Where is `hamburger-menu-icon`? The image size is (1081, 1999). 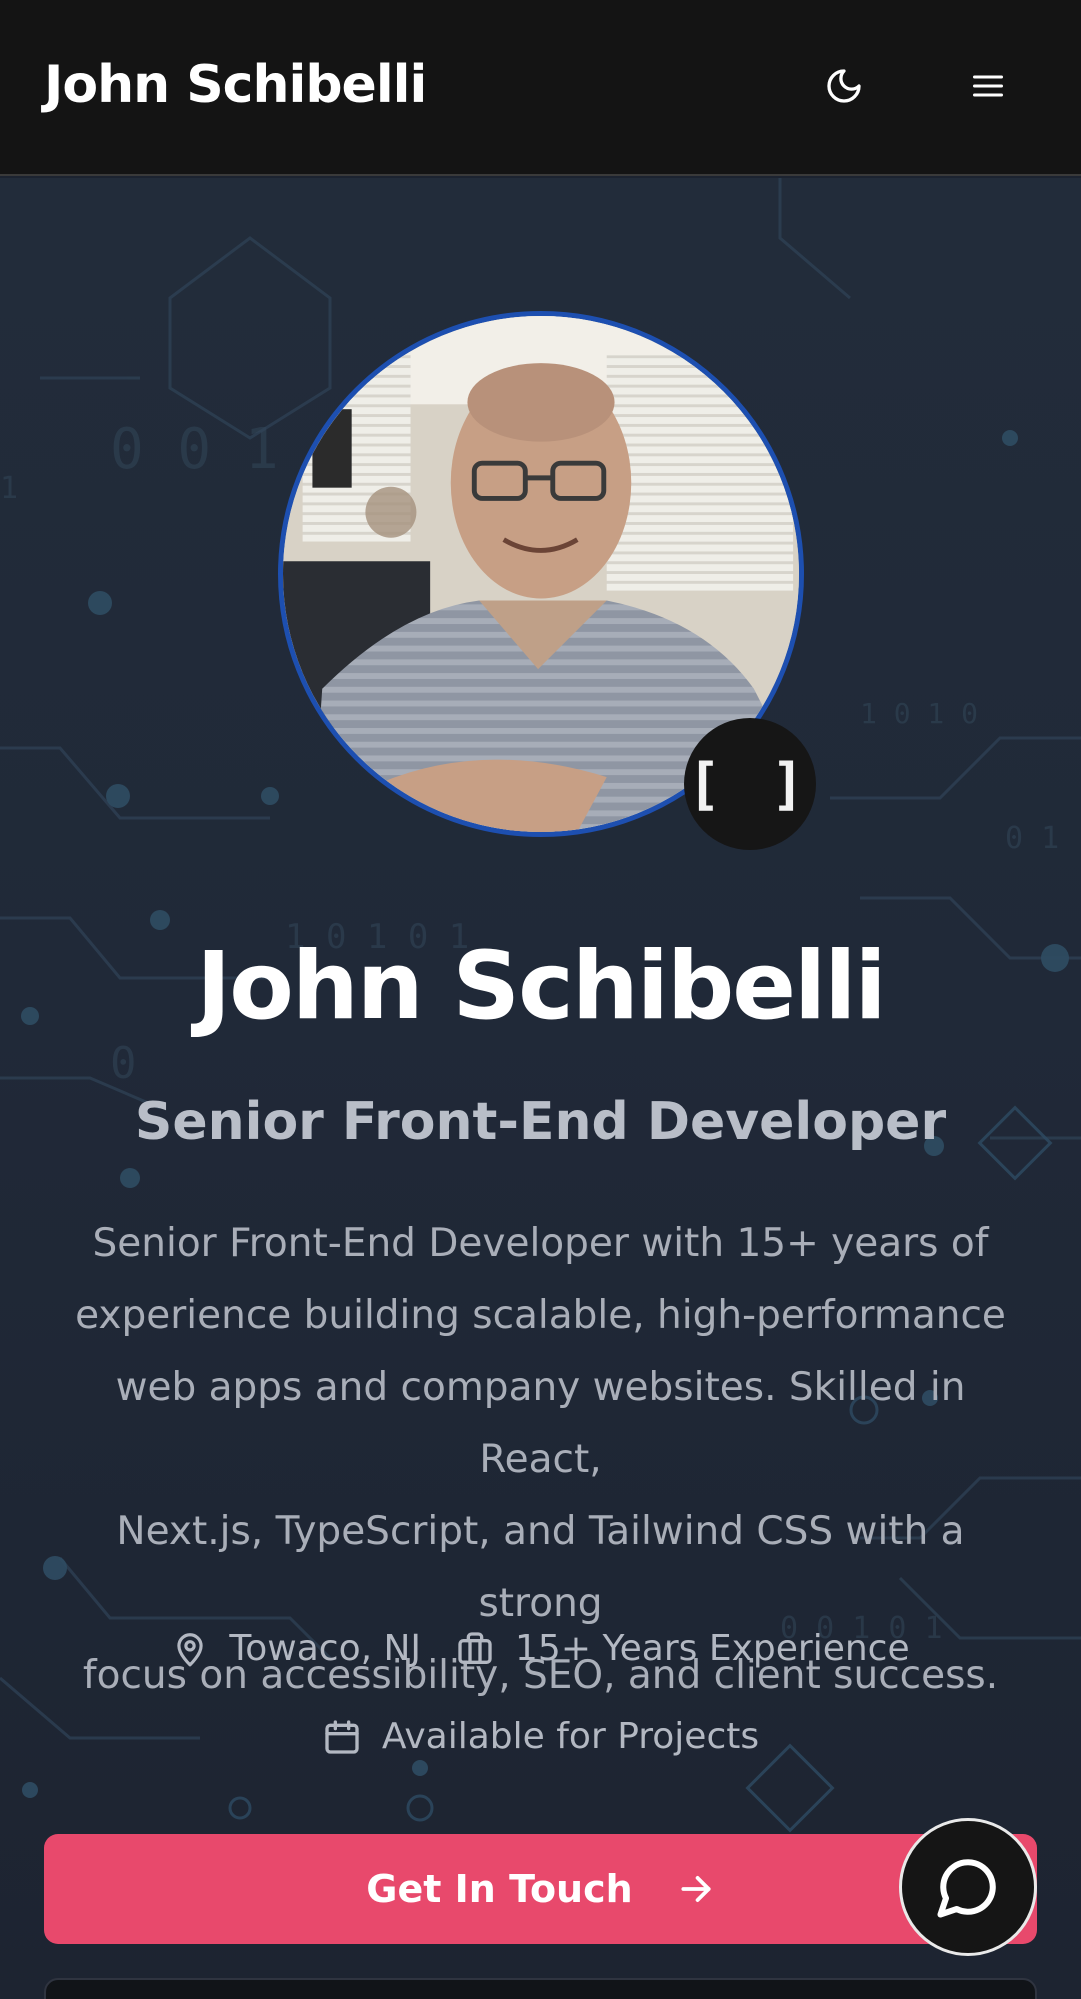
hamburger-menu-icon is located at coordinates (988, 86).